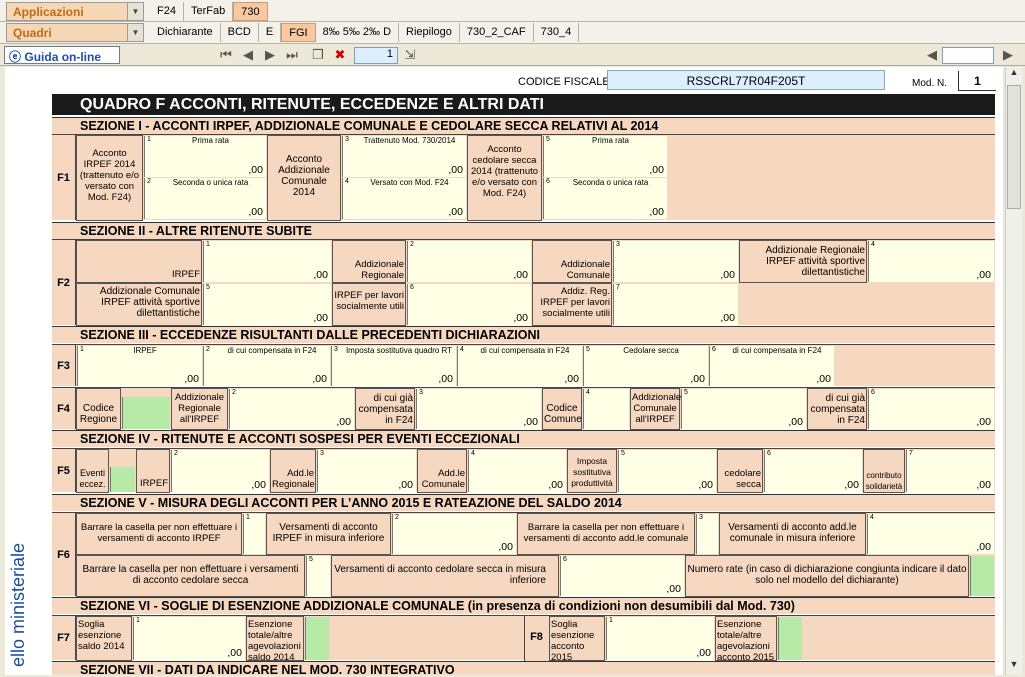 Image resolution: width=1025 pixels, height=677 pixels. What do you see at coordinates (746, 80) in the screenshot?
I see `codice-fiscale-field: RSSCRL77R04F205T` at bounding box center [746, 80].